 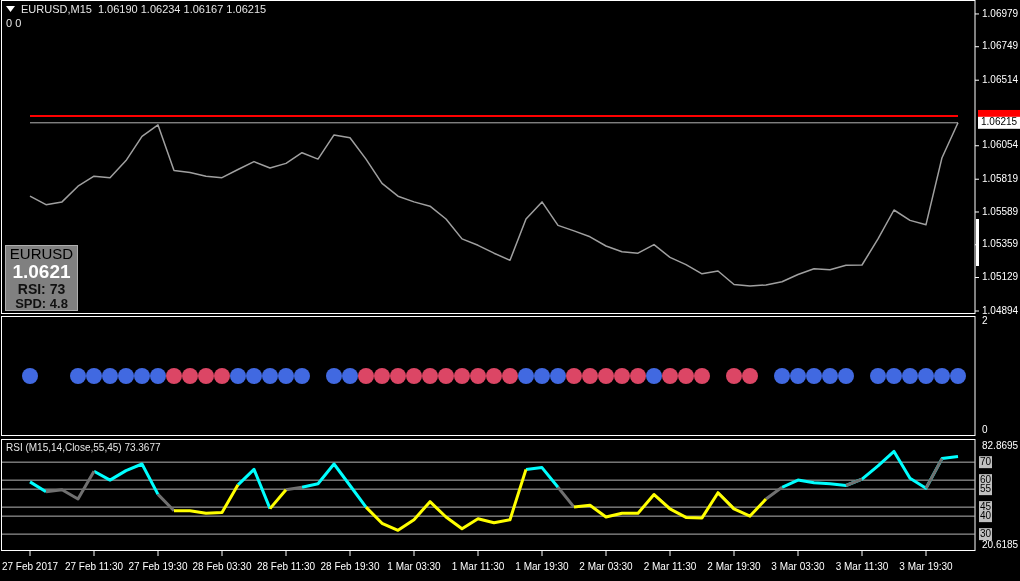 What do you see at coordinates (1000, 13) in the screenshot?
I see `price-axis-label: 1.06979` at bounding box center [1000, 13].